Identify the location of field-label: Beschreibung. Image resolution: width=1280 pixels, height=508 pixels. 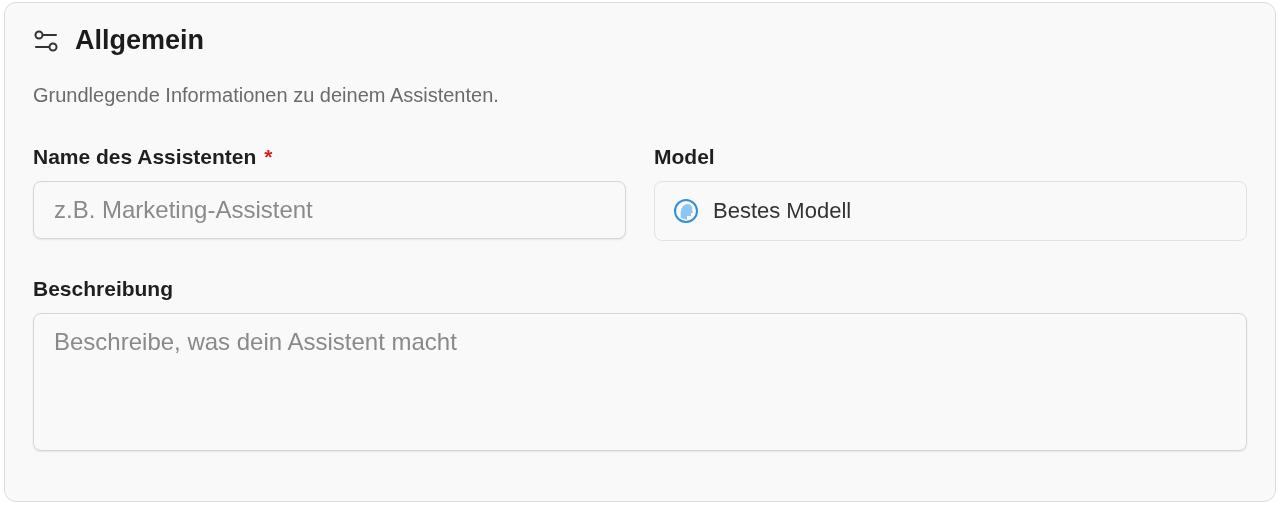
(103, 289).